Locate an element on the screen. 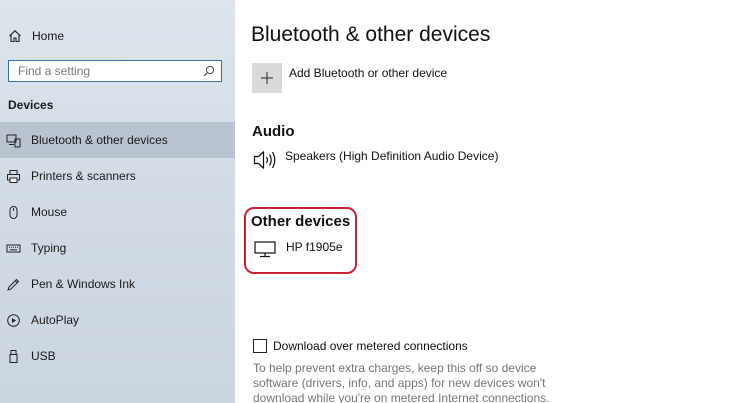 The width and height of the screenshot is (750, 403). pen-icon is located at coordinates (13, 284).